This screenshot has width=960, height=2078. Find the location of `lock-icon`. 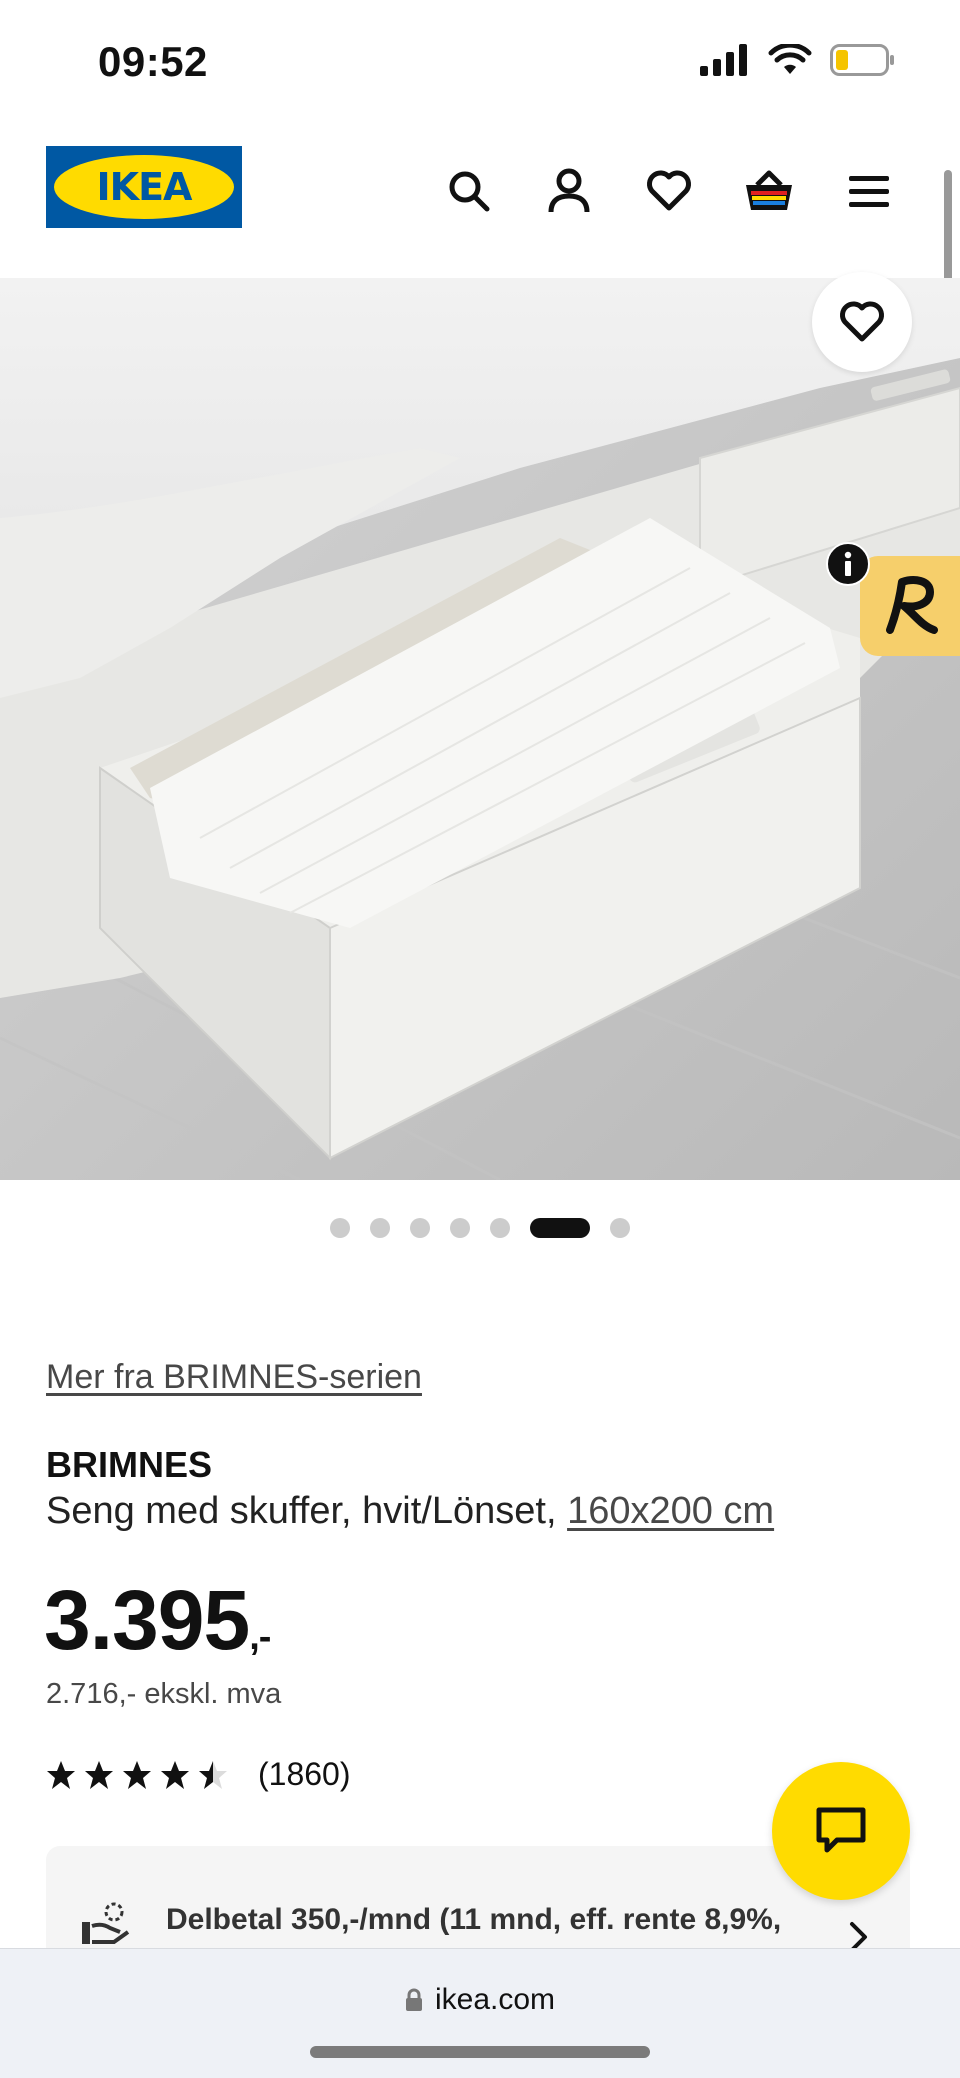

lock-icon is located at coordinates (413, 1999).